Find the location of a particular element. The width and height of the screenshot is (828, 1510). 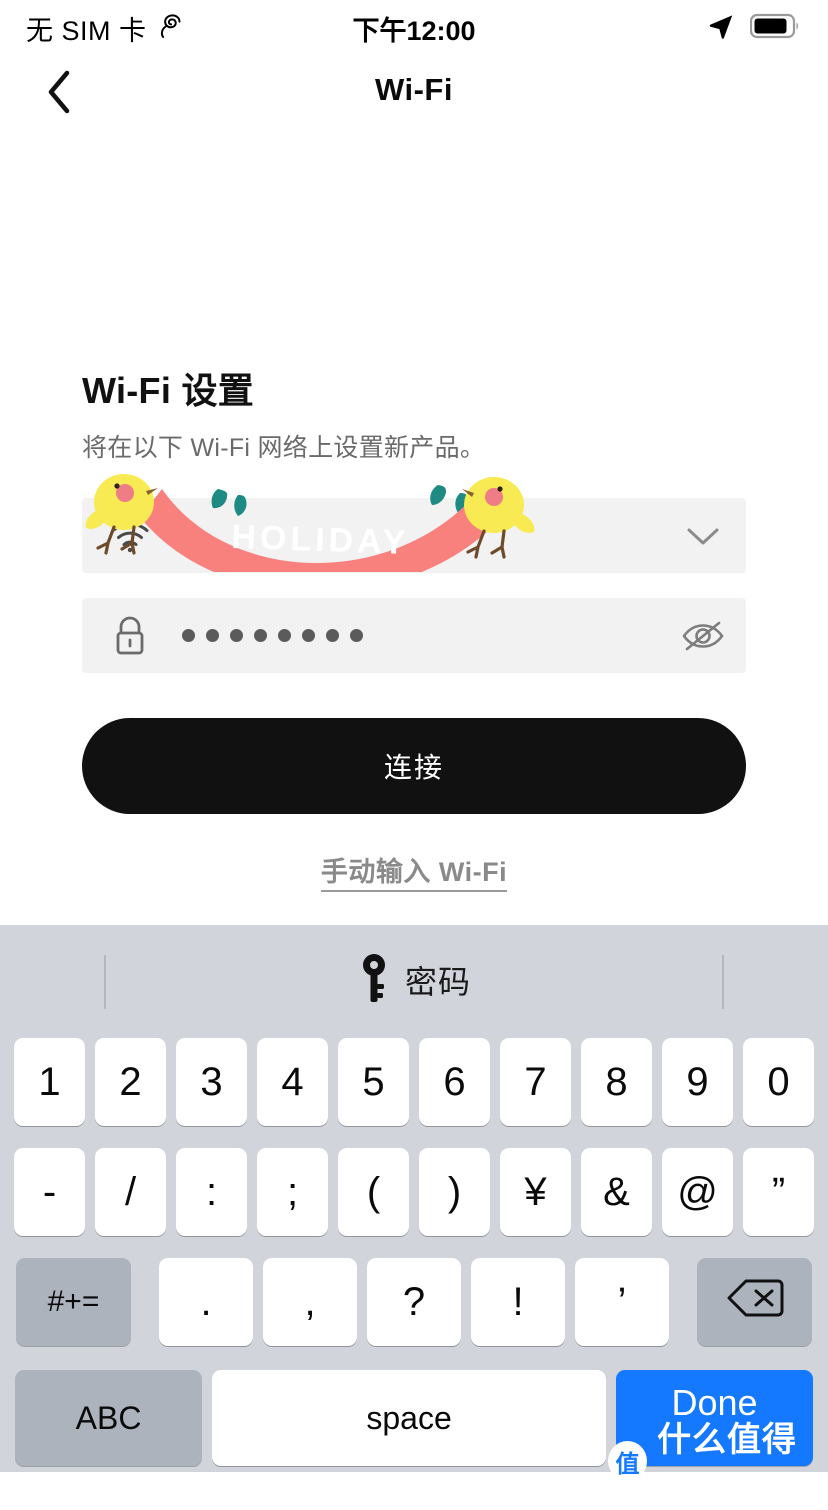

key-ampersand: & is located at coordinates (616, 1192).